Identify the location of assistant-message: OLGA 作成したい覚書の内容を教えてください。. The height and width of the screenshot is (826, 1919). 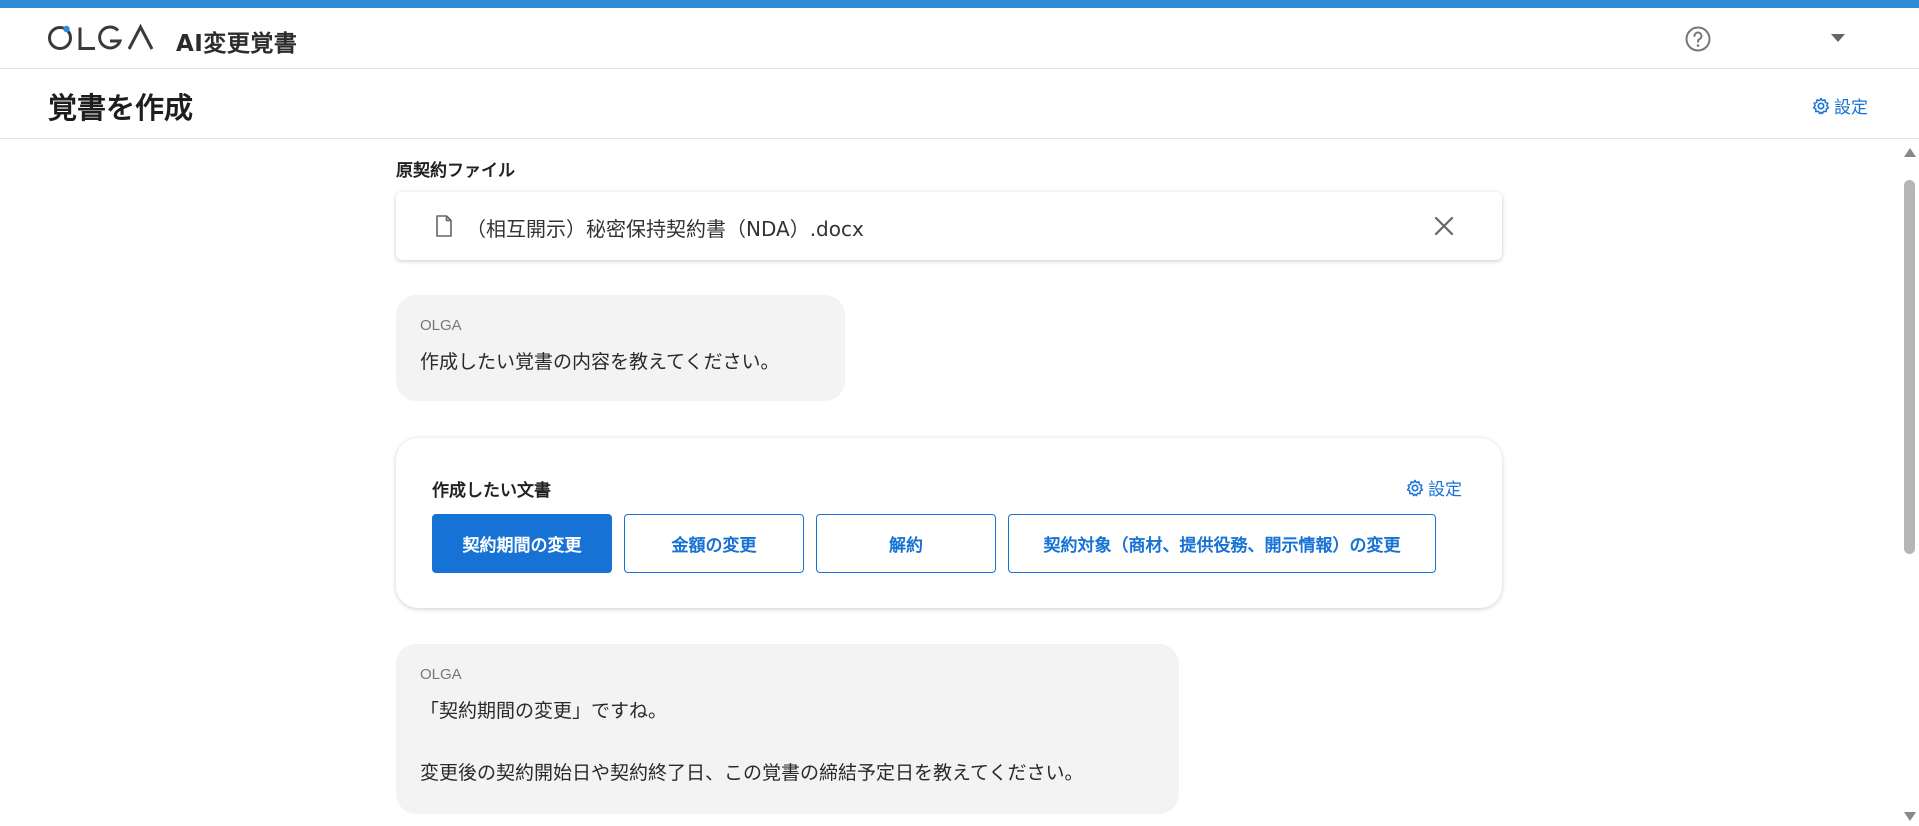
(620, 348).